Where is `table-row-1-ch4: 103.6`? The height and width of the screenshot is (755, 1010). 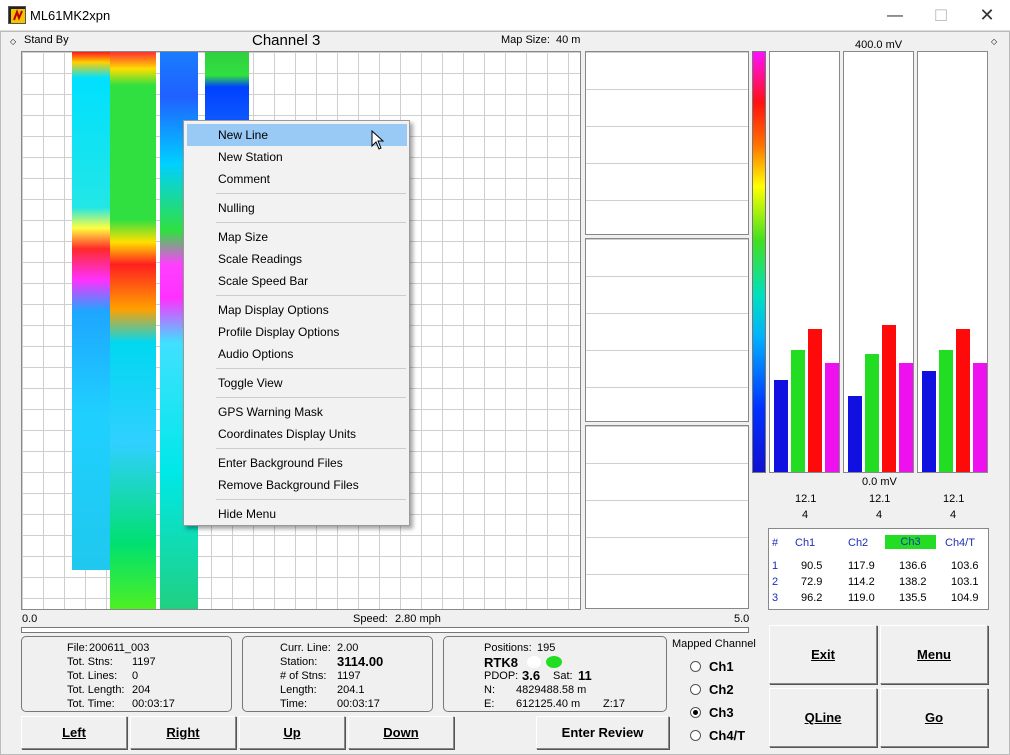 table-row-1-ch4: 103.6 is located at coordinates (965, 566).